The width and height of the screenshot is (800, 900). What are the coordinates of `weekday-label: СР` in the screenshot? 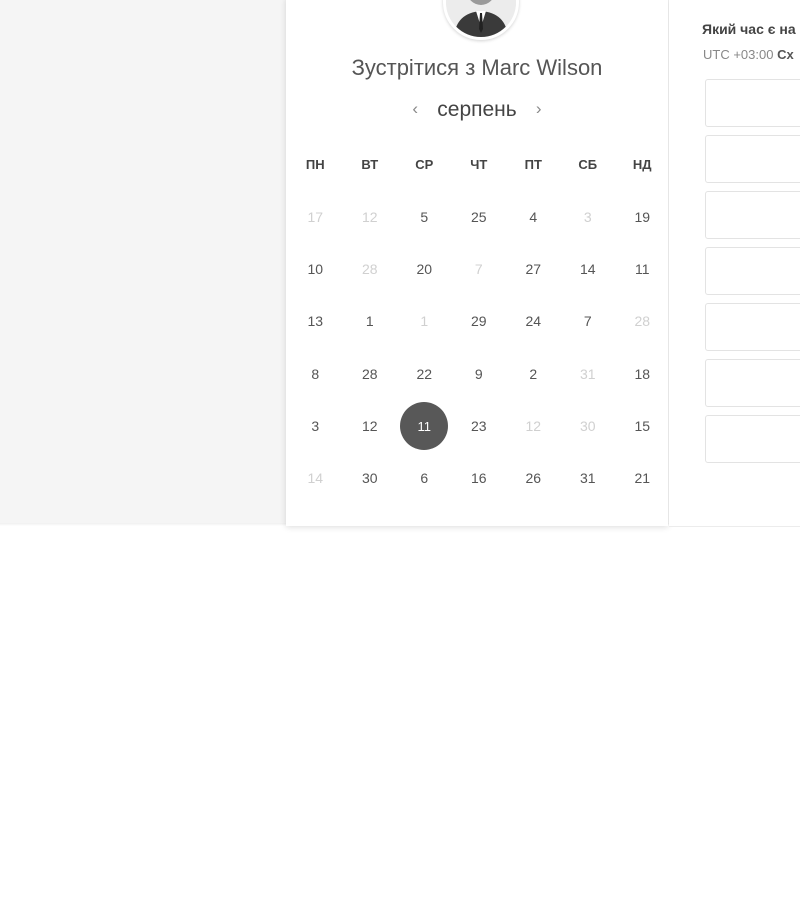 It's located at (424, 164).